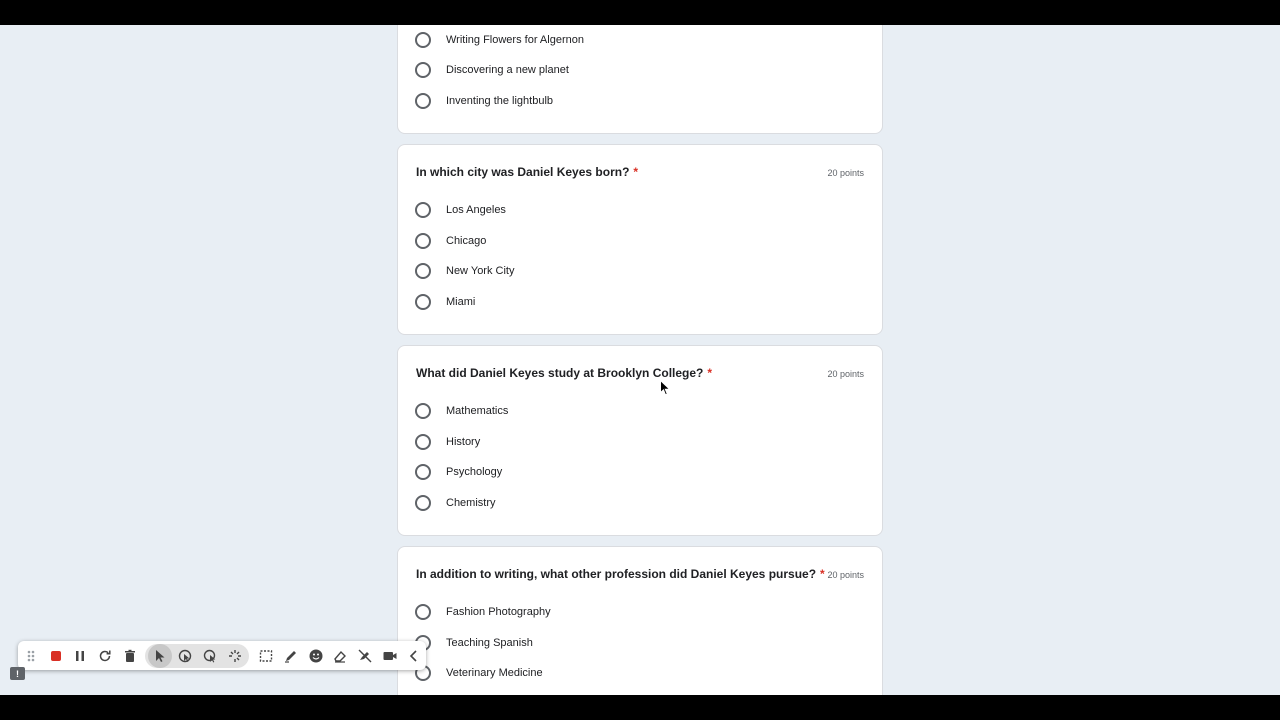  I want to click on eraser-icon, so click(340, 656).